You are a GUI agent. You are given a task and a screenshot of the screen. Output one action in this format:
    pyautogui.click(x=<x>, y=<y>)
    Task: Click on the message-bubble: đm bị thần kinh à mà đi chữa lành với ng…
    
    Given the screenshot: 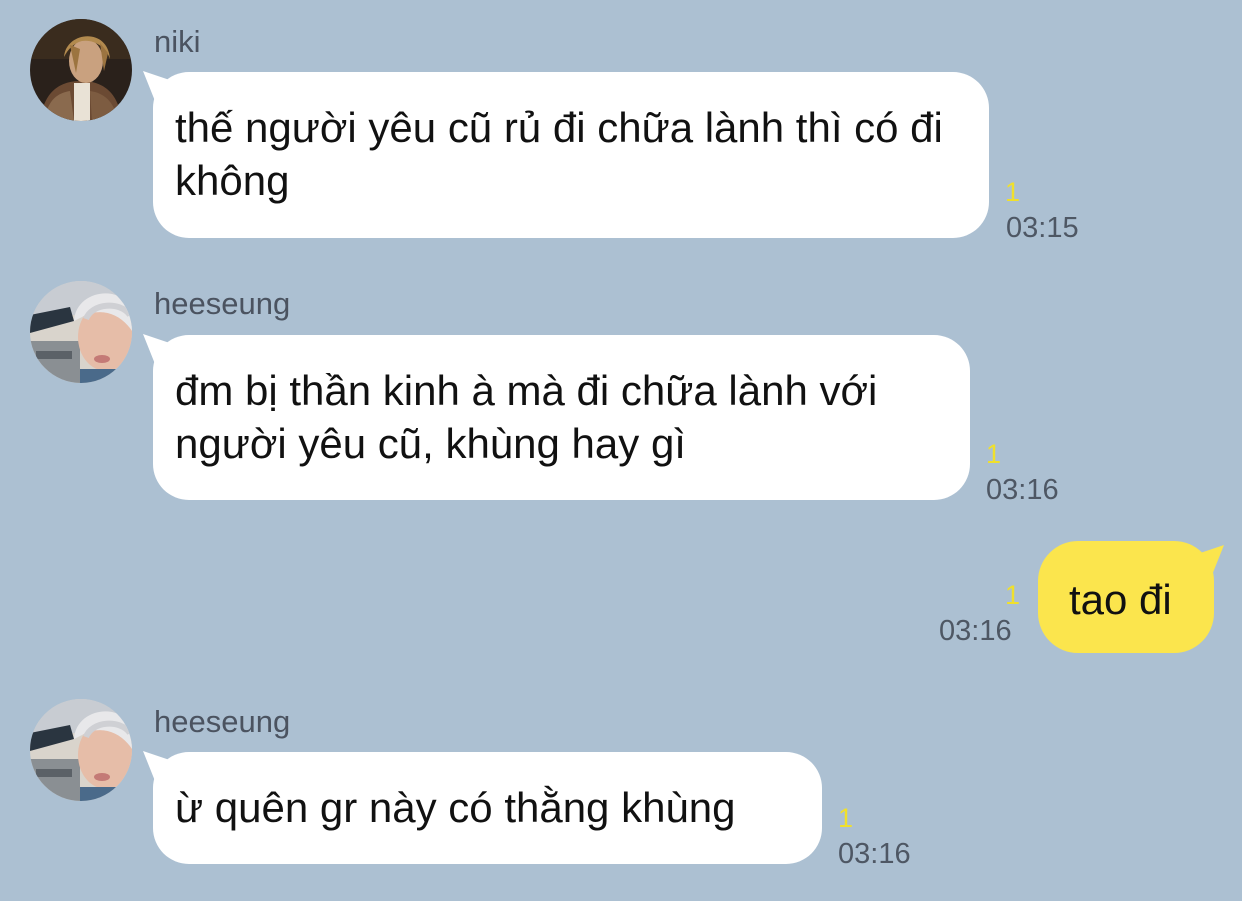 What is the action you would take?
    pyautogui.click(x=561, y=417)
    